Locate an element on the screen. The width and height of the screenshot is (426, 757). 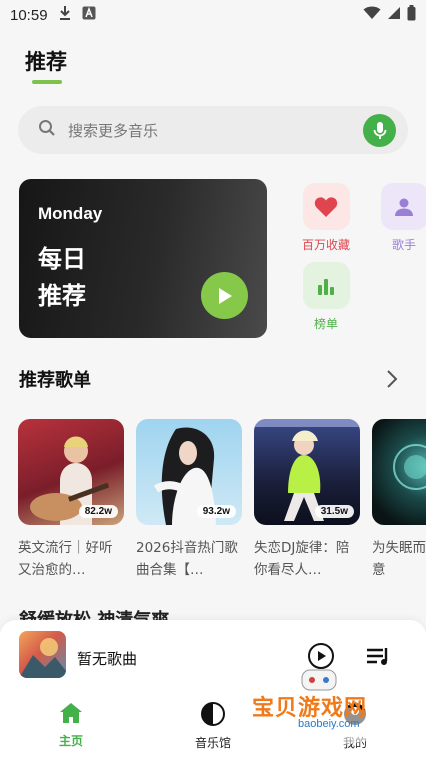
wifi-icon is located at coordinates (372, 15).